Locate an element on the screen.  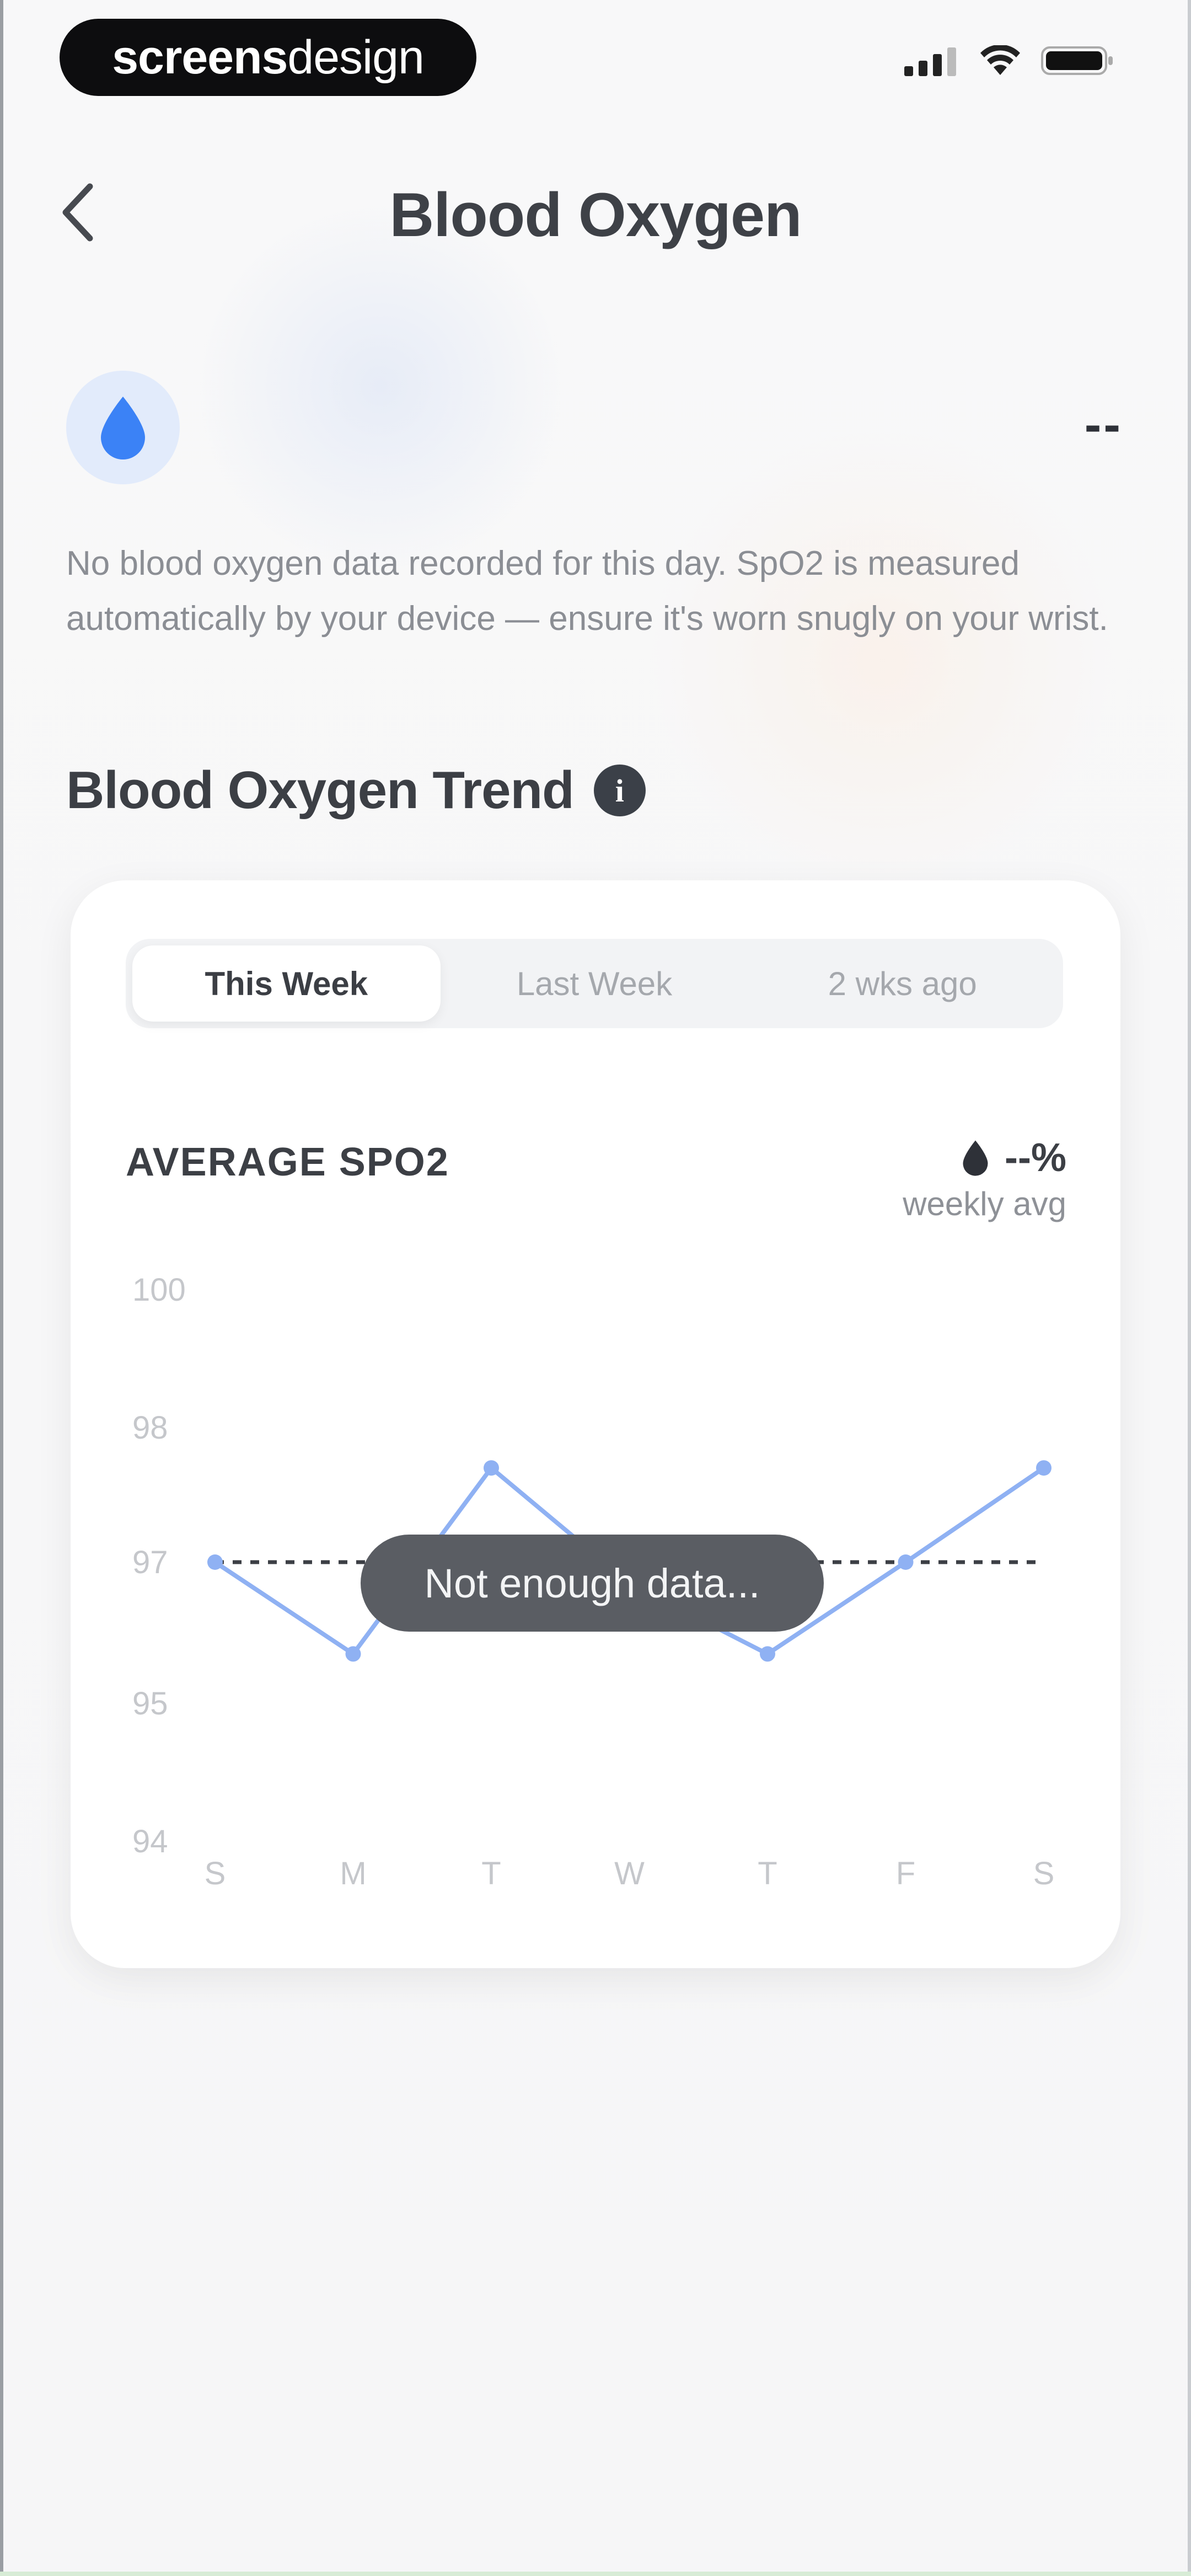
watermark-text-bold: screens is located at coordinates (200, 57).